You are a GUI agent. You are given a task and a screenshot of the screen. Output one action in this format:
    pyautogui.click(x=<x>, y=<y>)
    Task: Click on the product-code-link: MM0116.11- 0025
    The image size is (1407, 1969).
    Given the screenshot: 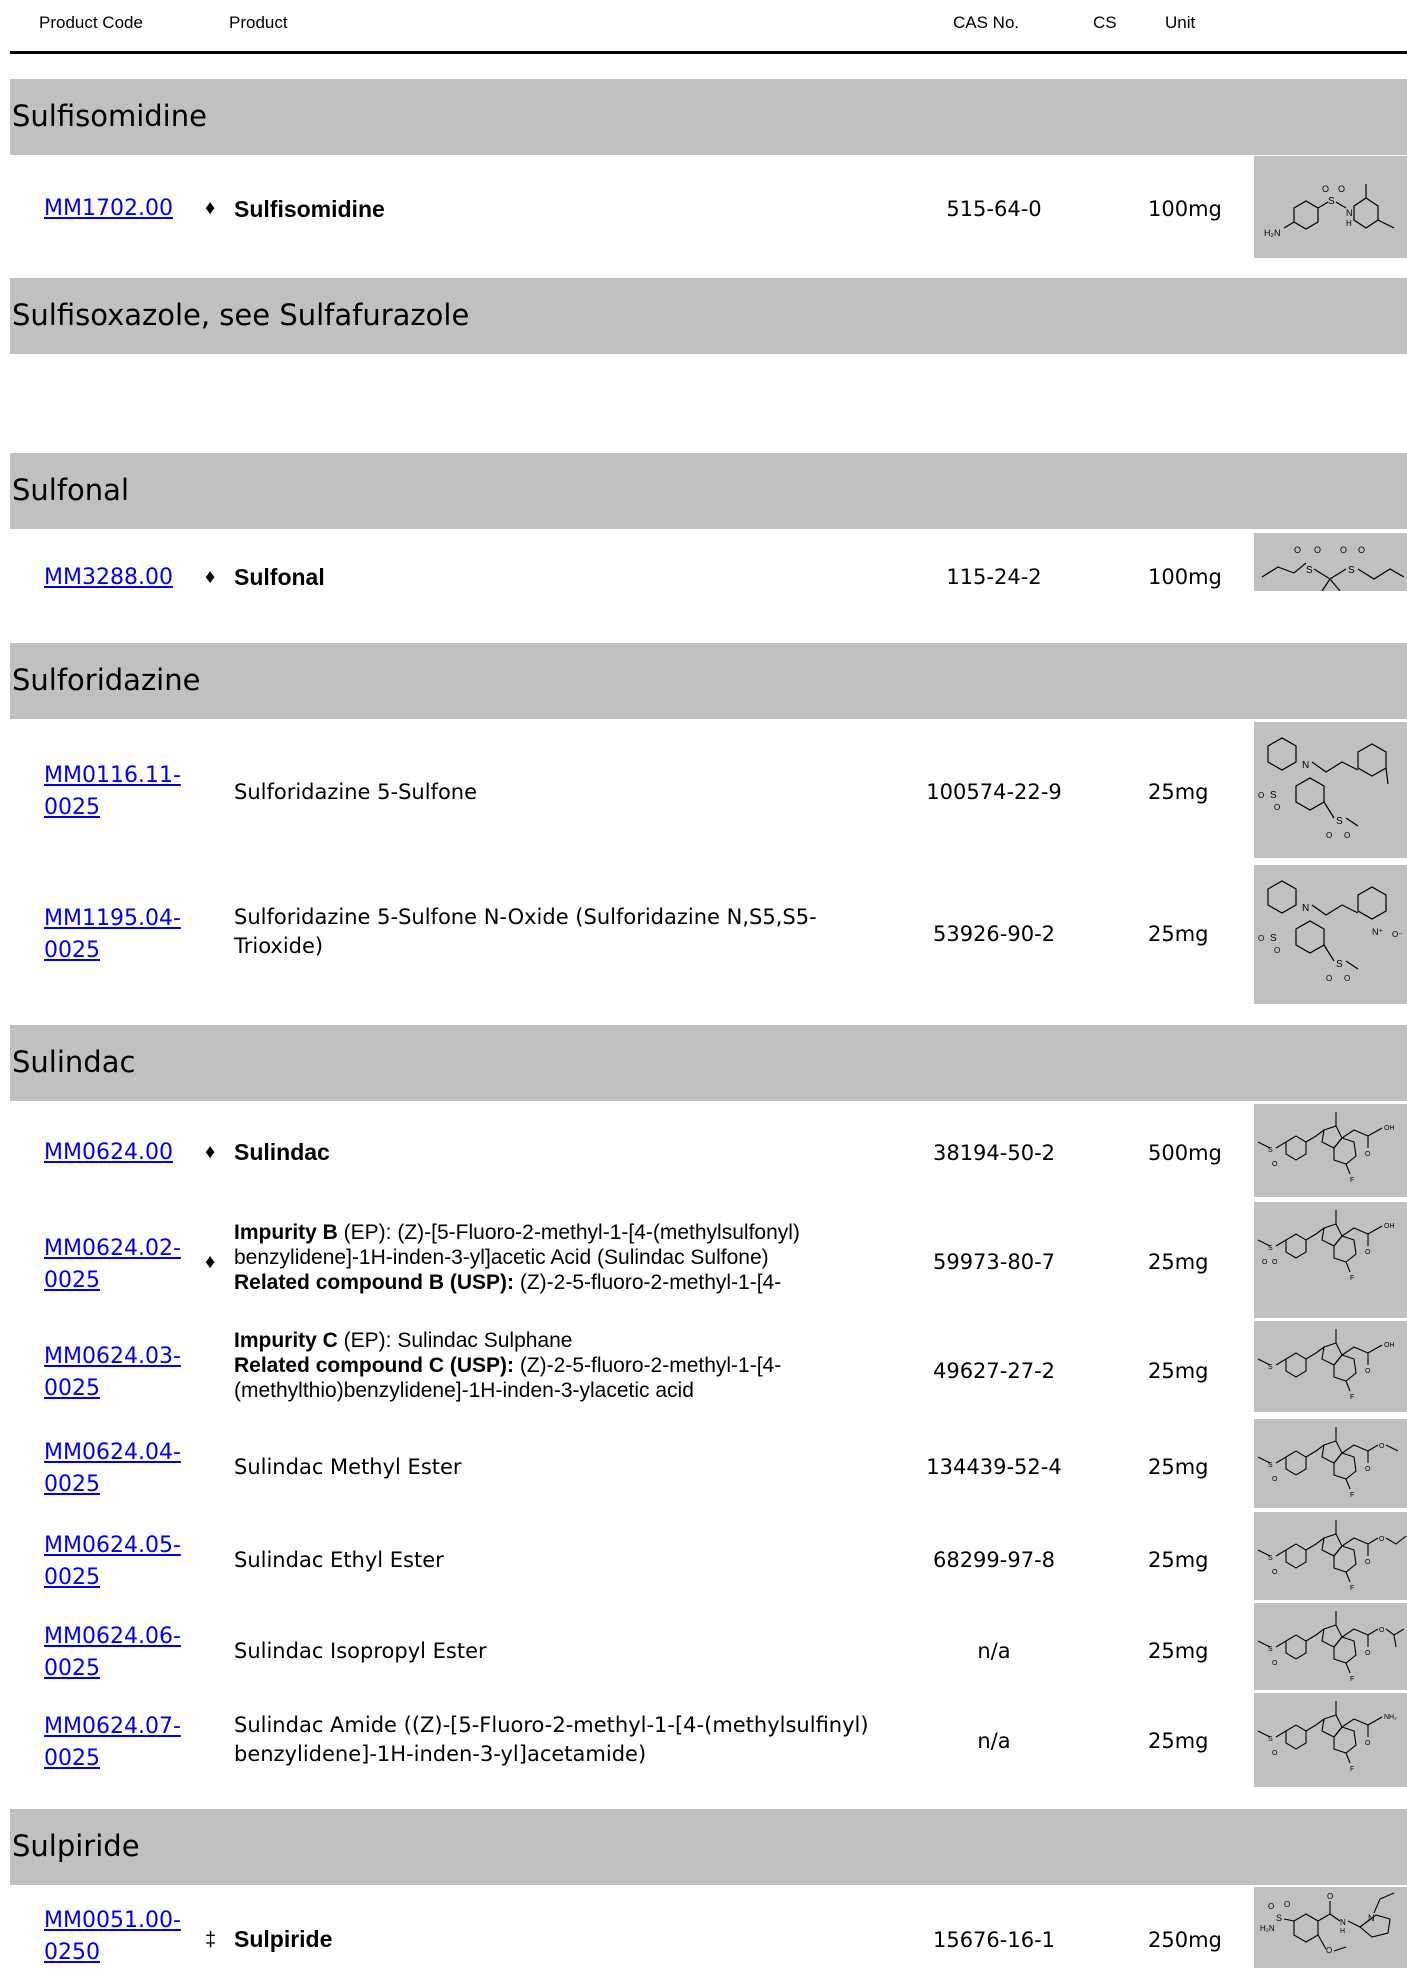 What is the action you would take?
    pyautogui.click(x=114, y=792)
    